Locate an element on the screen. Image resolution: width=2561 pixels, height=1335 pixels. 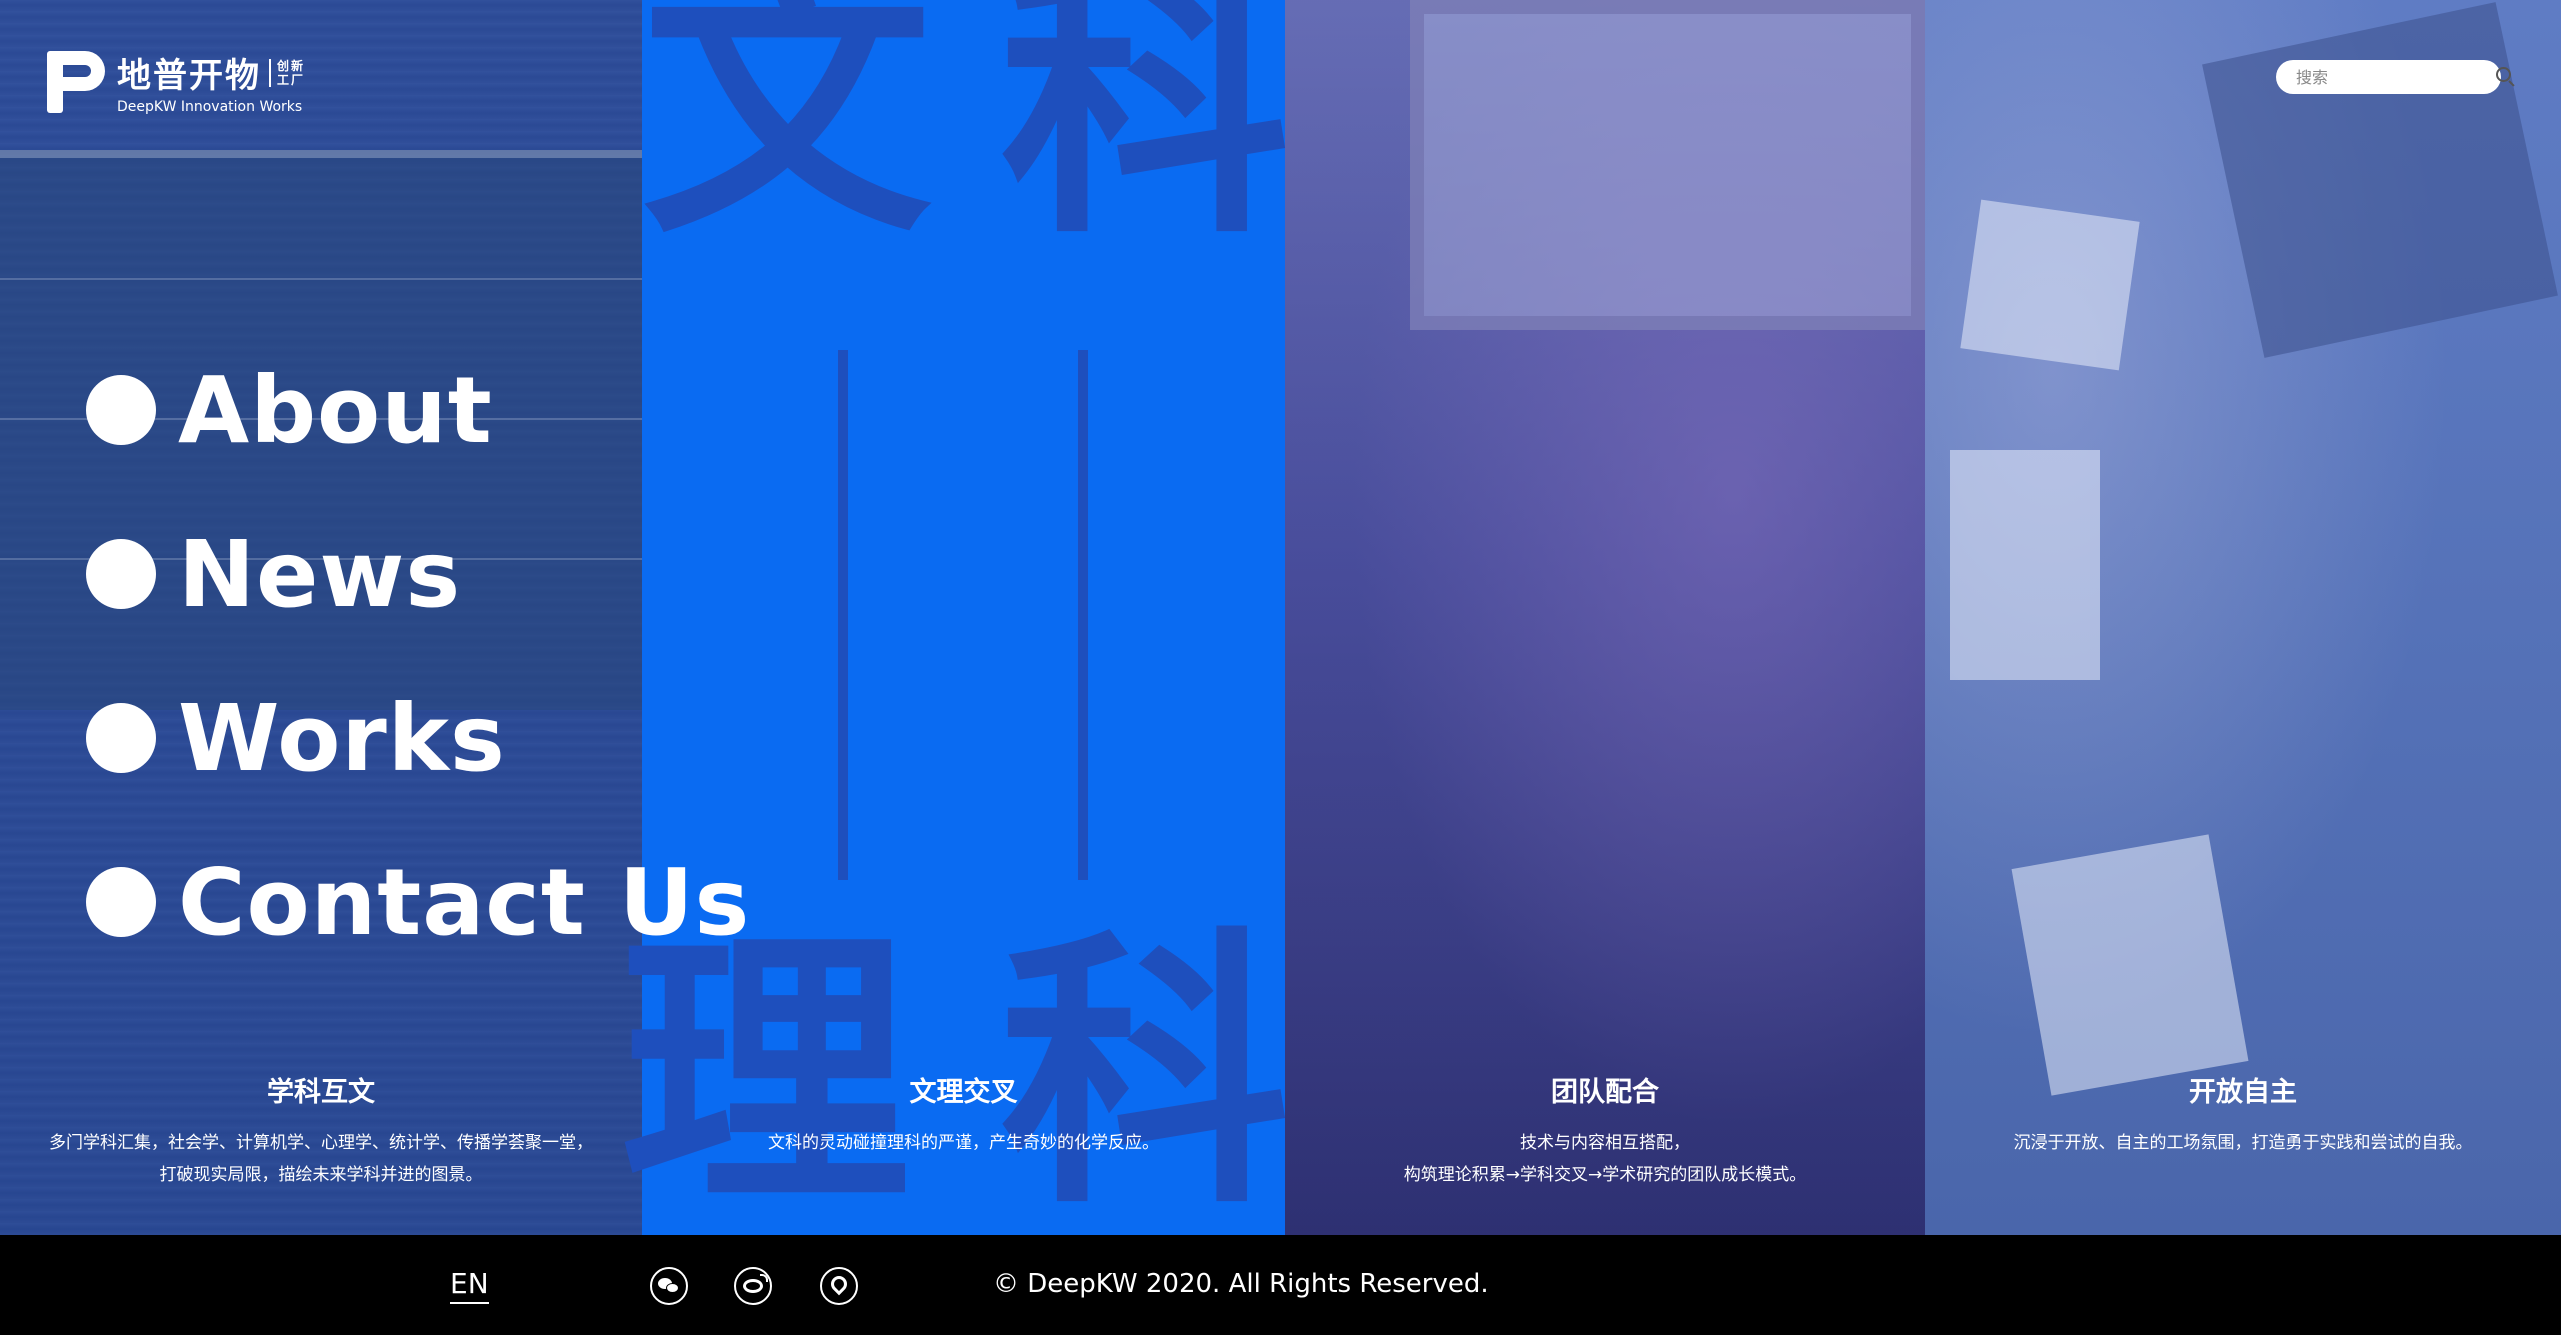
logo-en-name: DeepKW Innovation Works is located at coordinates (210, 107).